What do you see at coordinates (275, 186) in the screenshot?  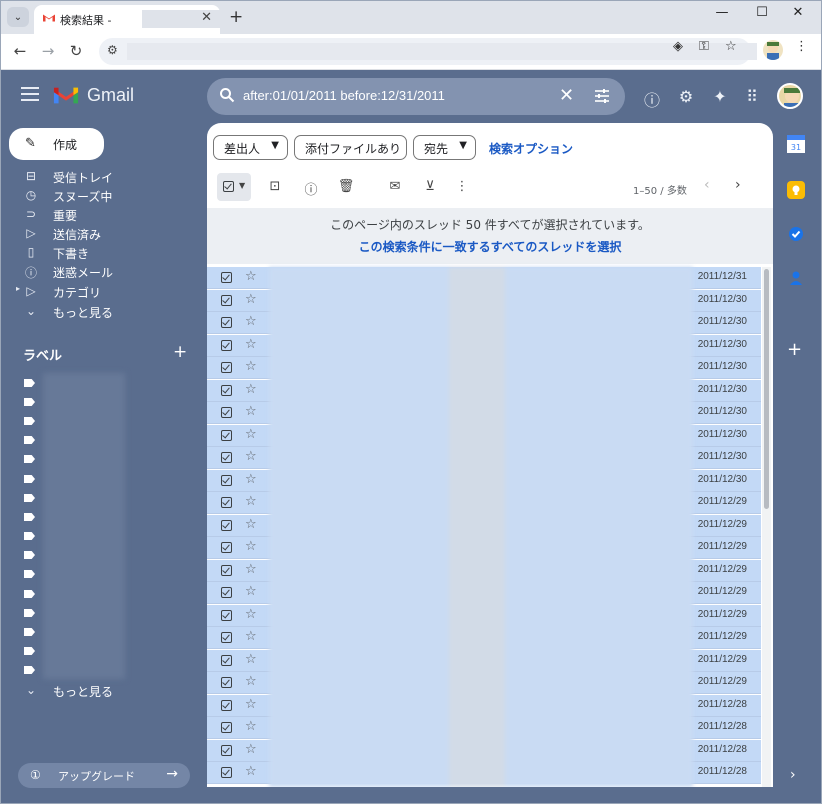 I see `archive-icon: ⊡` at bounding box center [275, 186].